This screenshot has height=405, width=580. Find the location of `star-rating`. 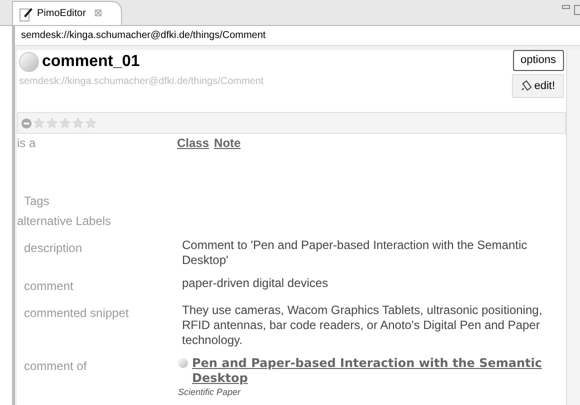

star-rating is located at coordinates (65, 123).